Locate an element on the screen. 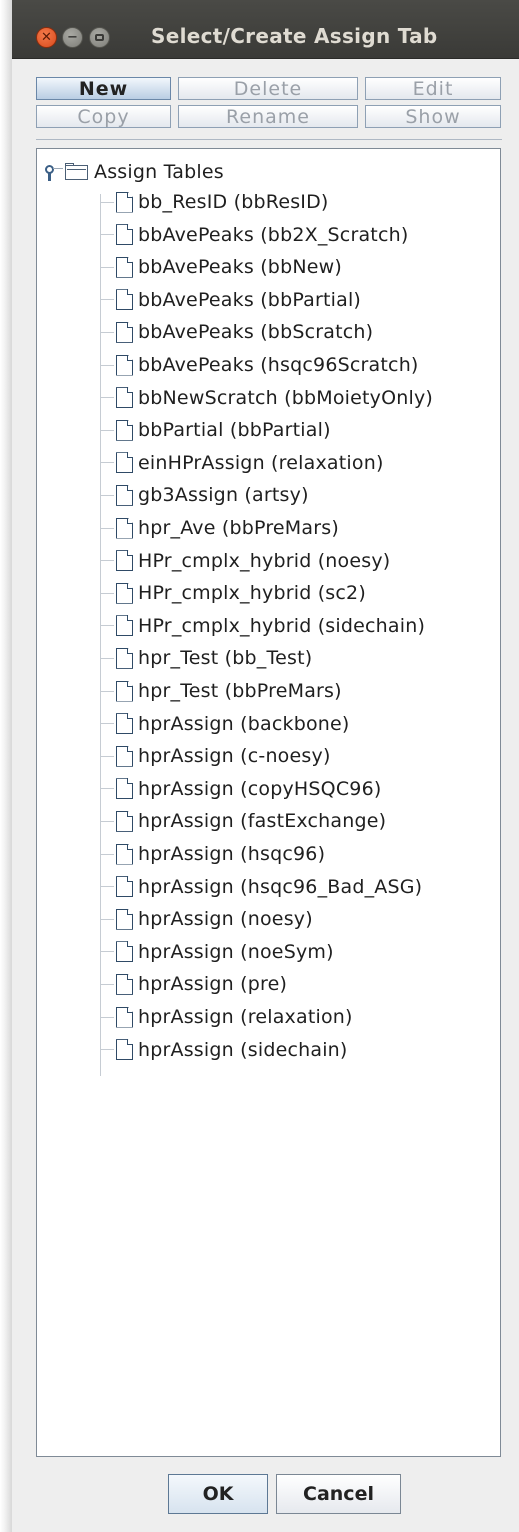 The image size is (519, 1532). show-button: Show is located at coordinates (433, 116).